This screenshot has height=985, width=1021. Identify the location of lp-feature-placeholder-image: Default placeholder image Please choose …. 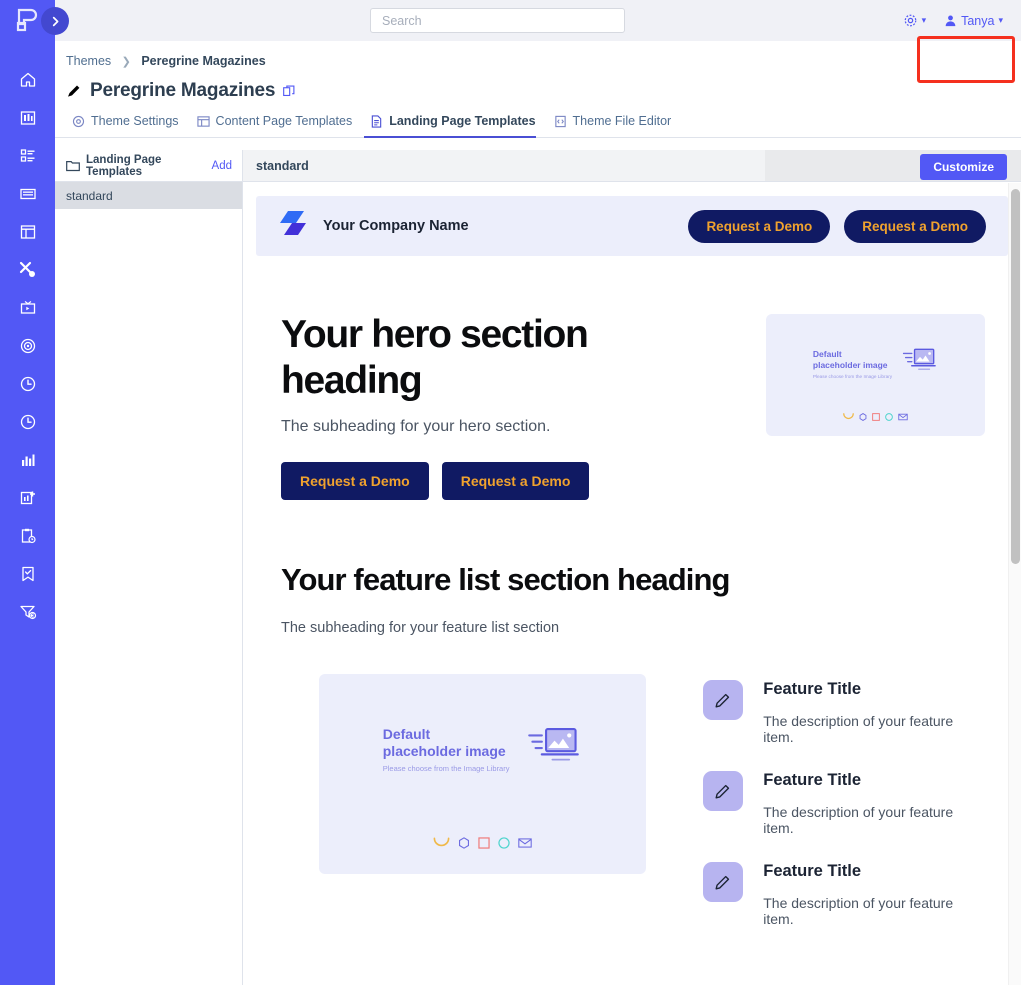
(483, 774).